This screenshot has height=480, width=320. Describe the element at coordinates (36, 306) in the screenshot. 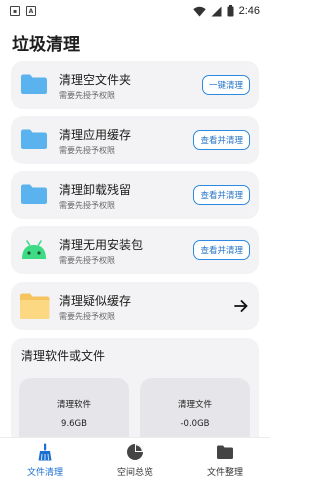

I see `open-folder-icon` at that location.